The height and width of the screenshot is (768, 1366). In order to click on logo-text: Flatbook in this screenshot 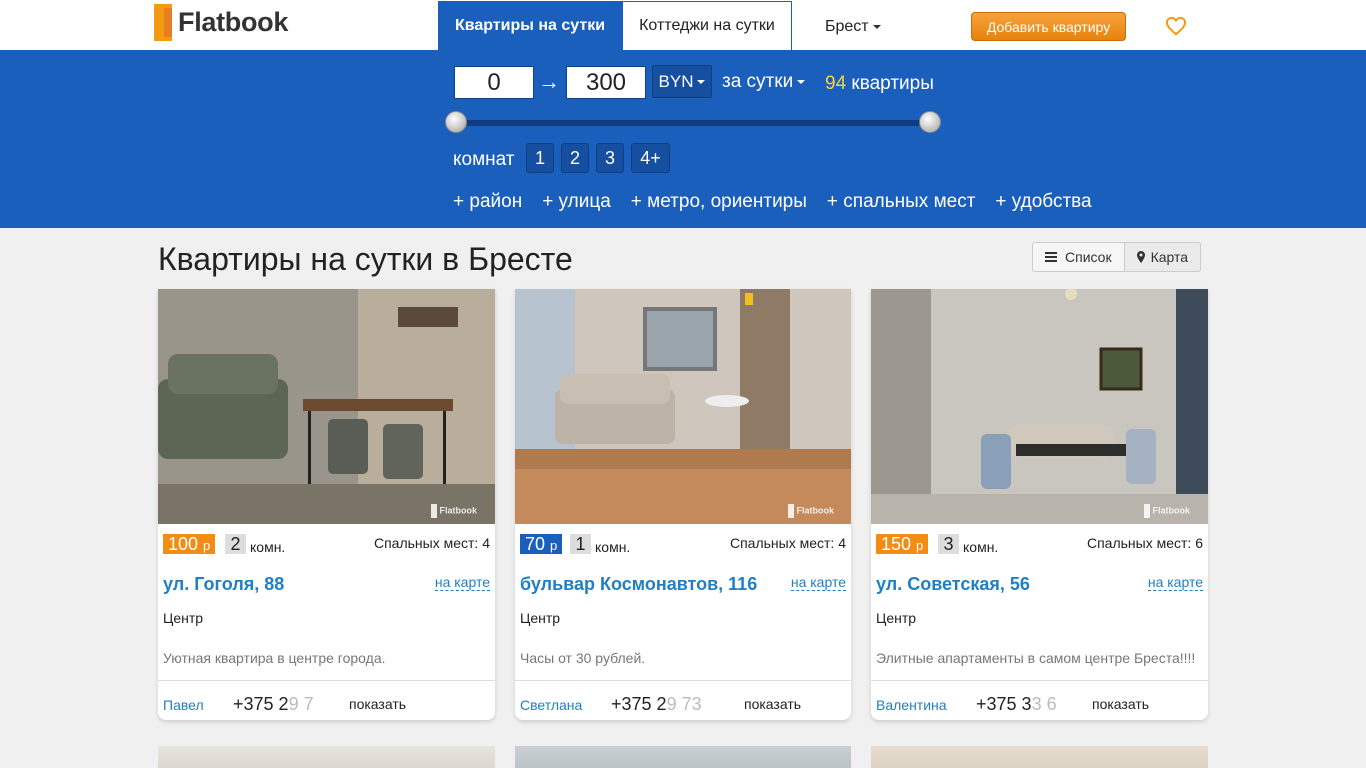, I will do `click(233, 22)`.